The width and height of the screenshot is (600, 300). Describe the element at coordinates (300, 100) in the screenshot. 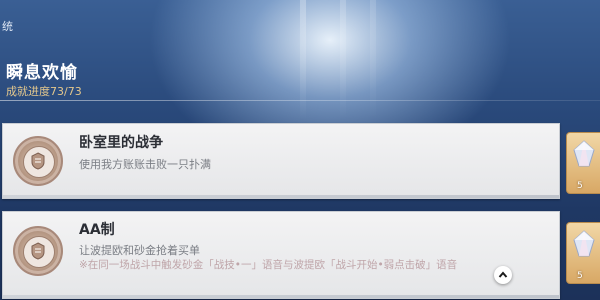

I see `header-divider` at that location.